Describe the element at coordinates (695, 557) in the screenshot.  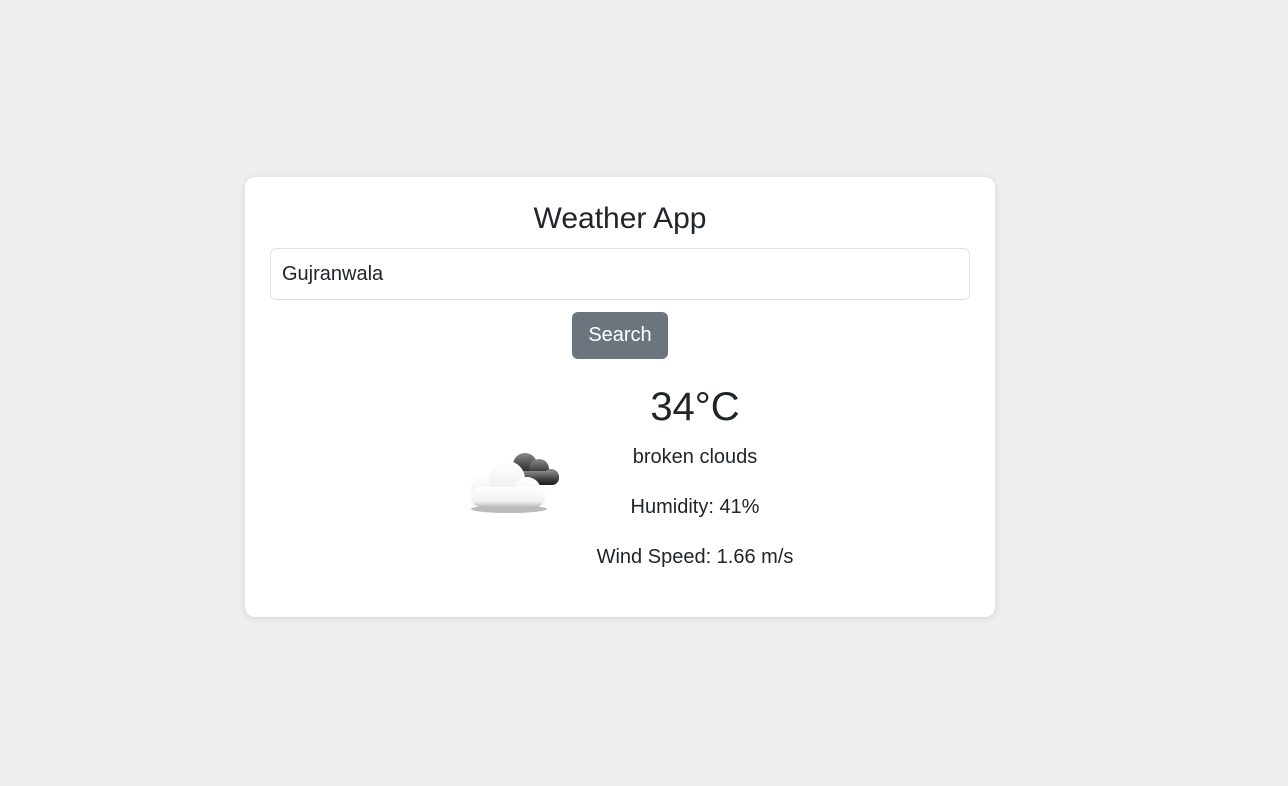
I see `wind-speed: Wind Speed: 1.66 m/s` at that location.